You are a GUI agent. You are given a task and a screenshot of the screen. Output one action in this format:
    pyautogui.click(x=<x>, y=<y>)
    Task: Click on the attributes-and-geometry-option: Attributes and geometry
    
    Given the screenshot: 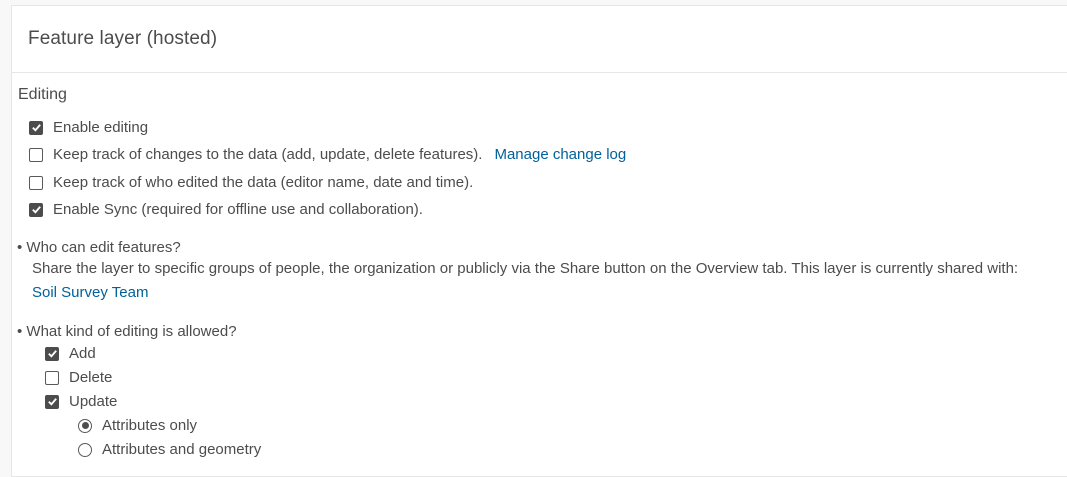 What is the action you would take?
    pyautogui.click(x=169, y=449)
    